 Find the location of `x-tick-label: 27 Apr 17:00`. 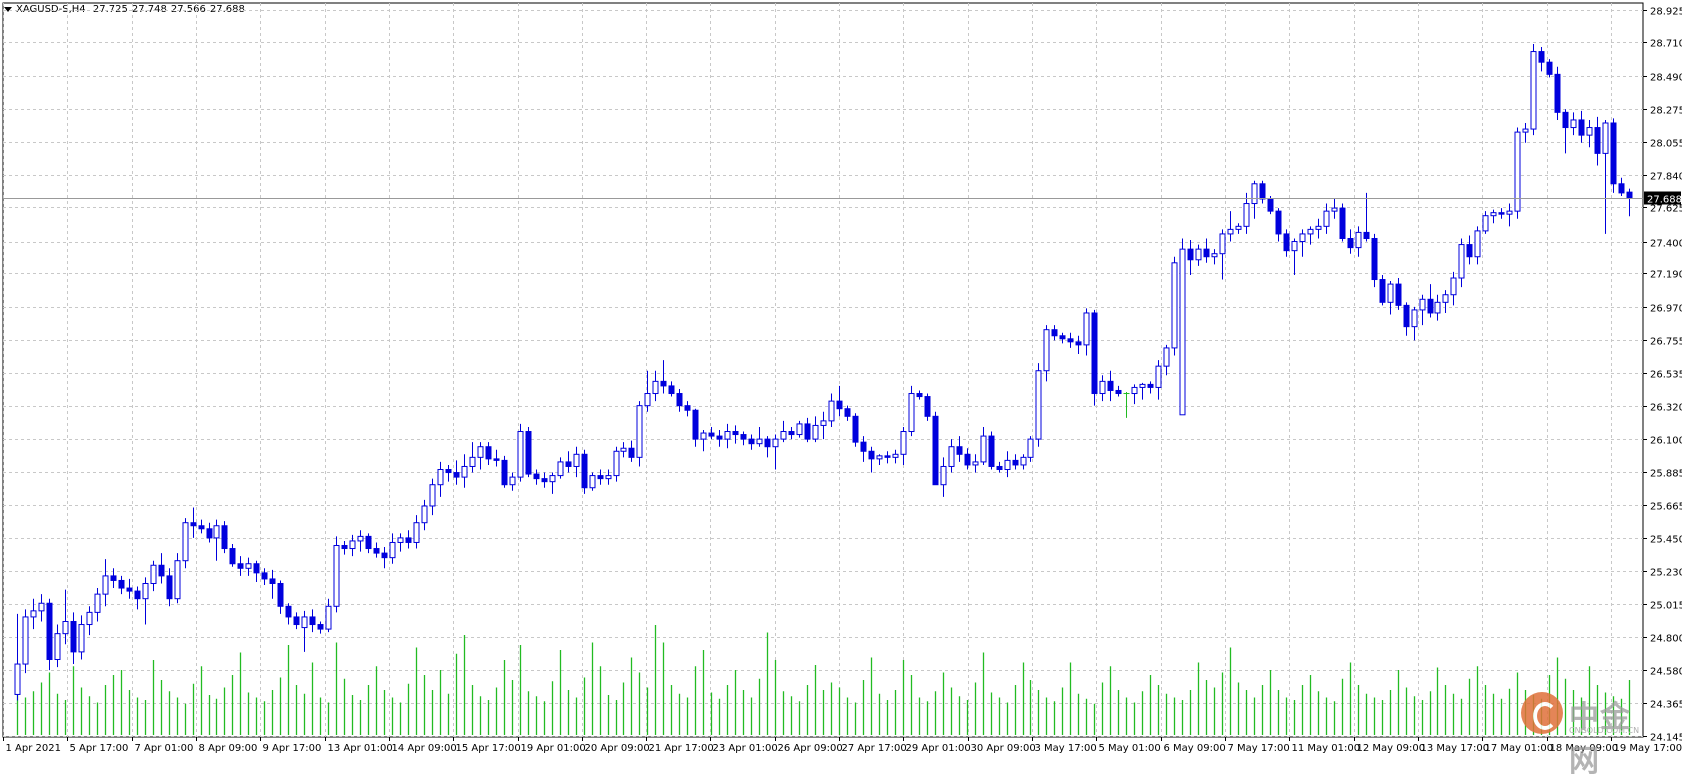

x-tick-label: 27 Apr 17:00 is located at coordinates (874, 748).